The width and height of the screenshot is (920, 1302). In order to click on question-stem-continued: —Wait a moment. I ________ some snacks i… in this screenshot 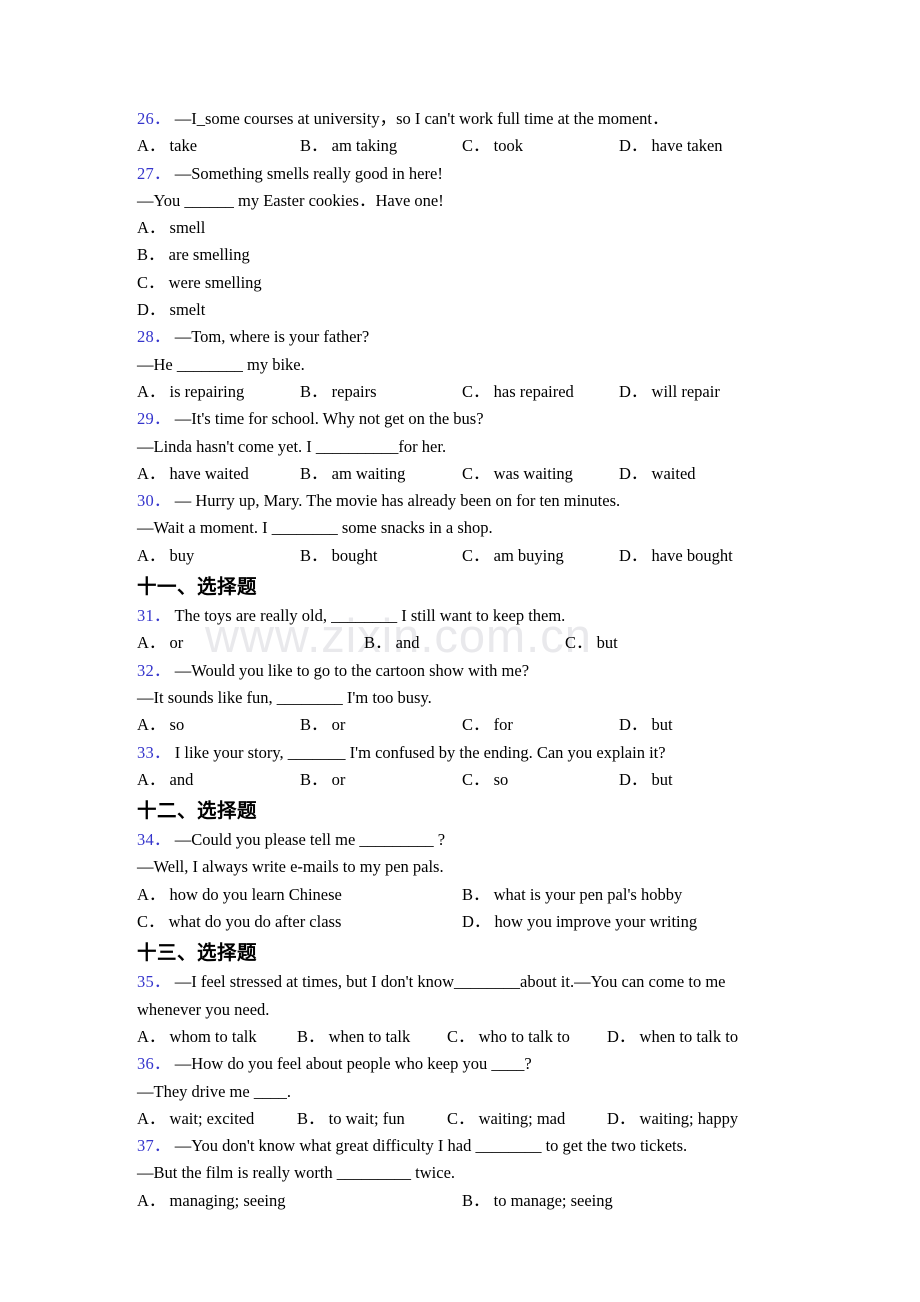, I will do `click(315, 528)`.